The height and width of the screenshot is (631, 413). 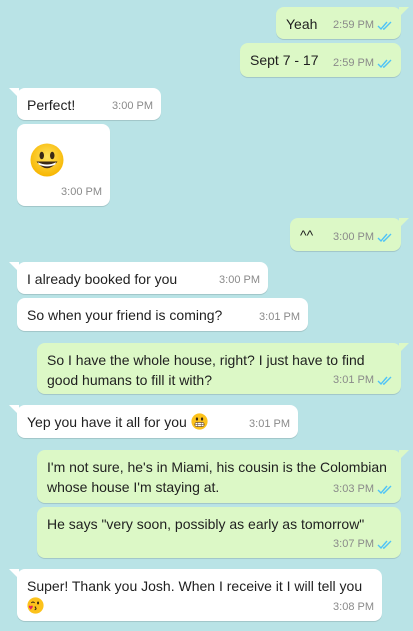 I want to click on message-bubble-outgoing: Yeah 2:59 PM, so click(x=342, y=23).